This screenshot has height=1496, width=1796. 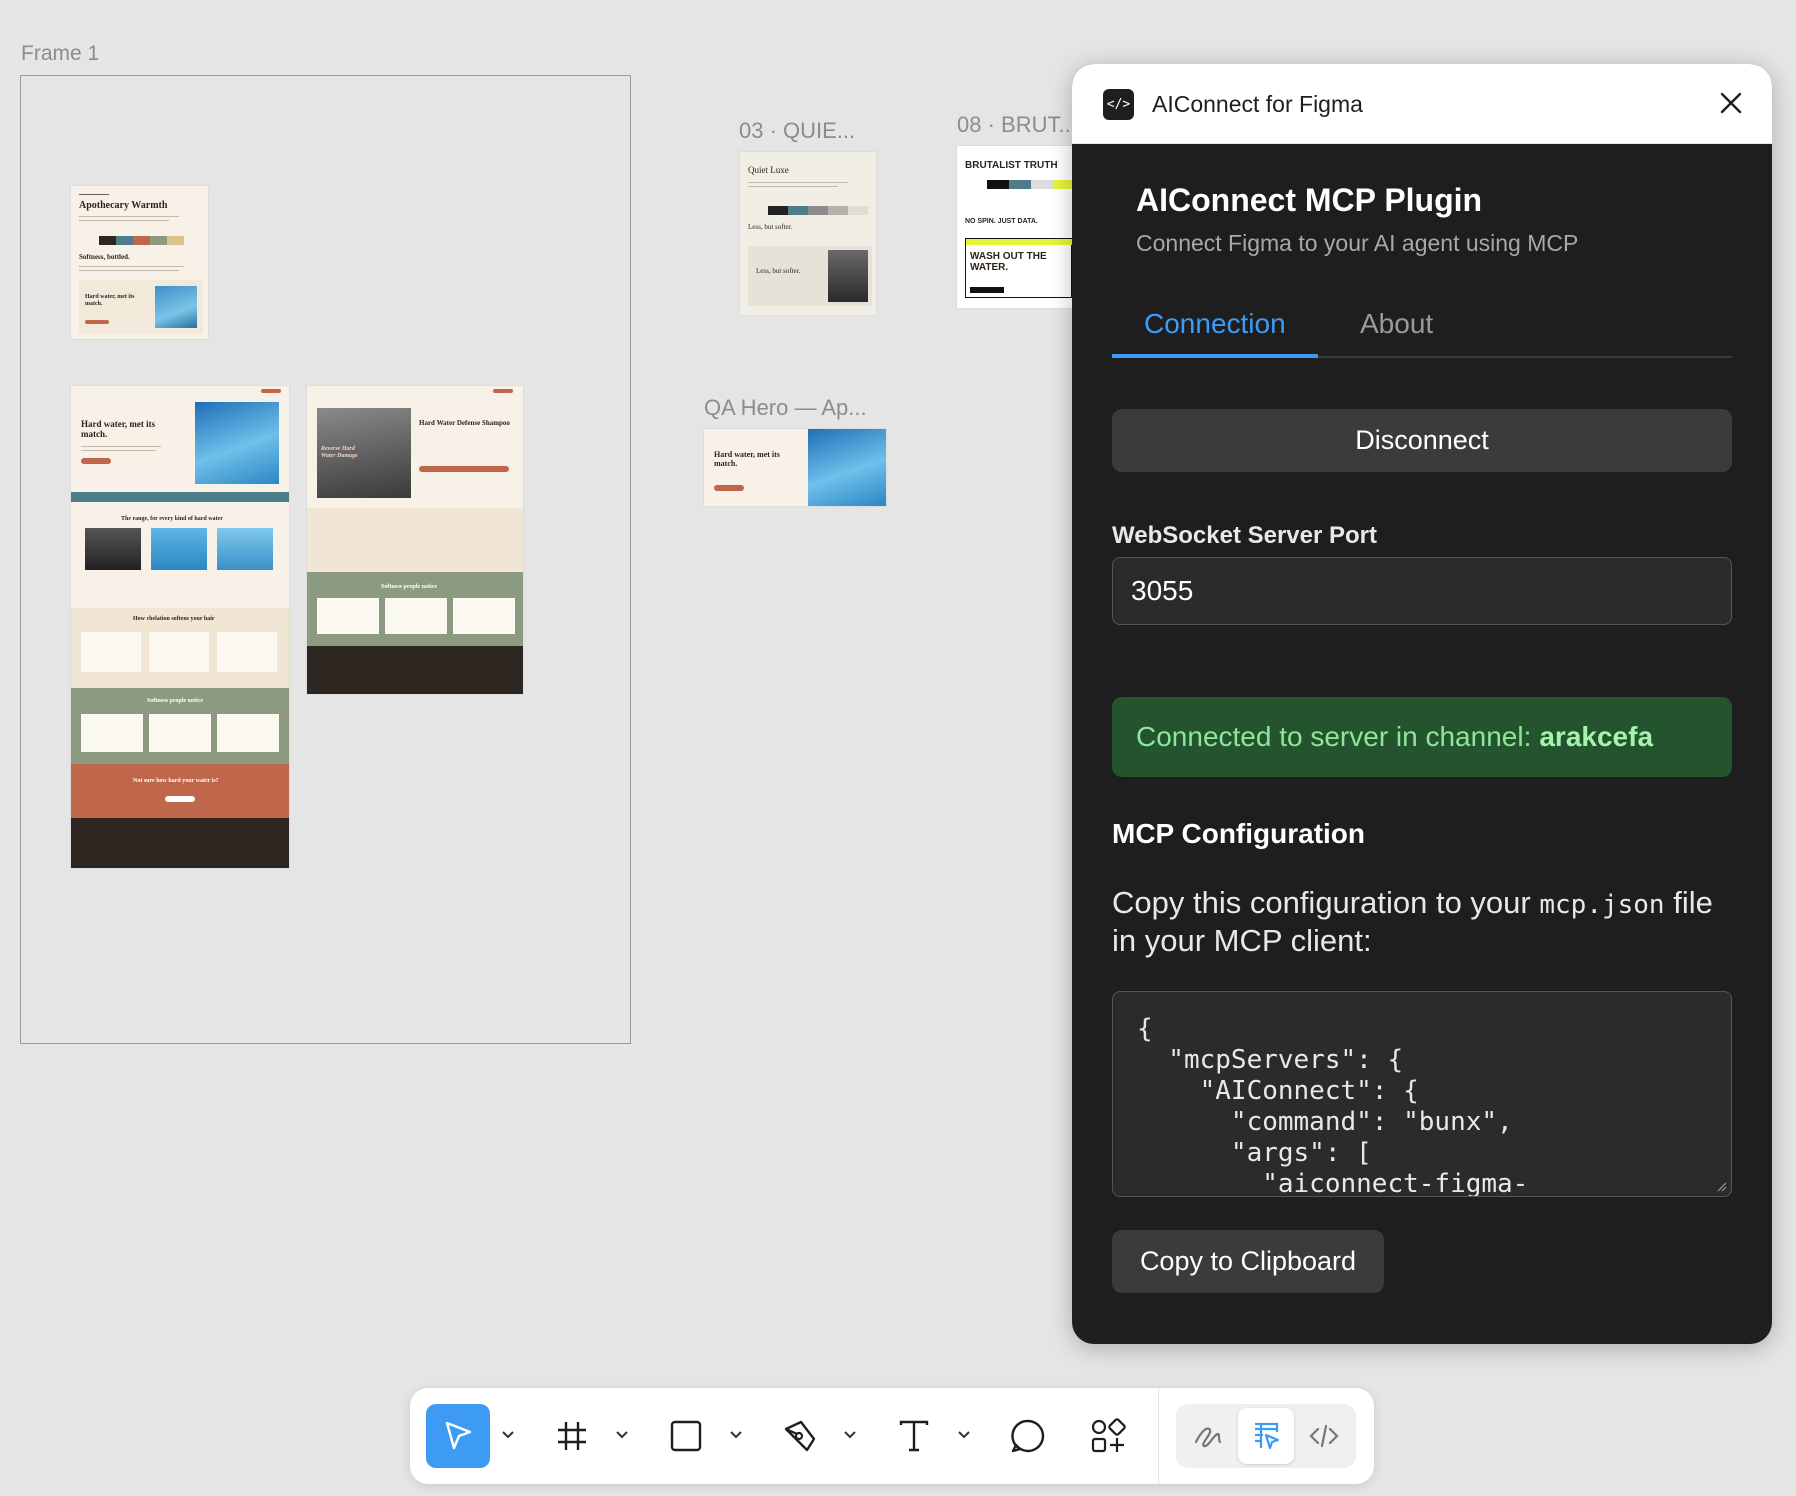 I want to click on comment-tool, so click(x=1028, y=1436).